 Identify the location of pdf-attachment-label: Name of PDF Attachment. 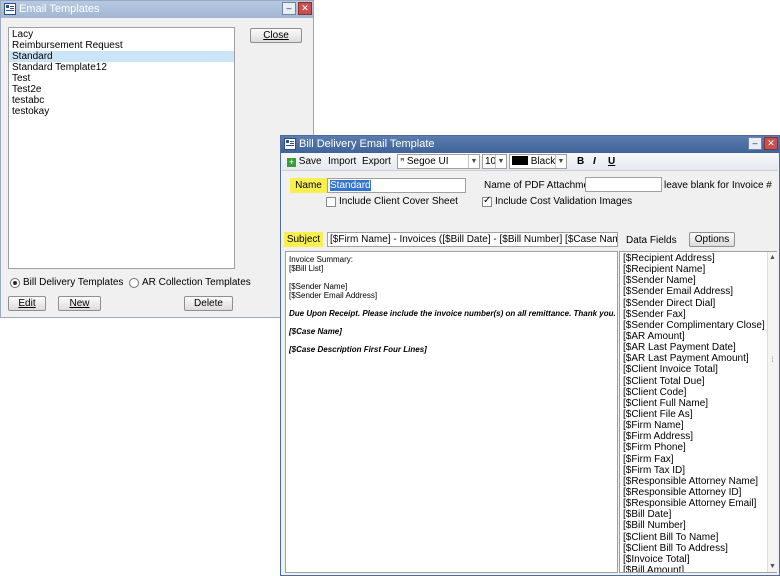
(541, 185).